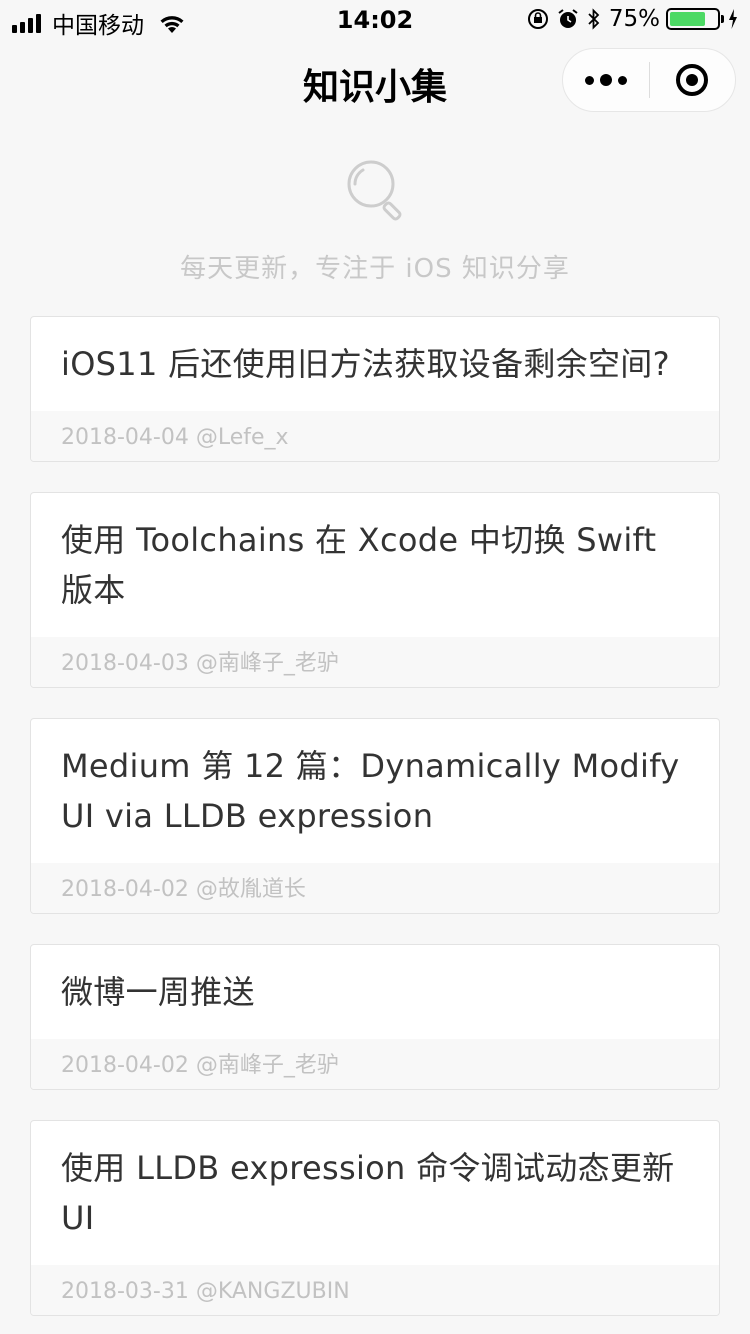  Describe the element at coordinates (375, 888) in the screenshot. I see `article-meta: 2018-04-02 @故胤道长` at that location.